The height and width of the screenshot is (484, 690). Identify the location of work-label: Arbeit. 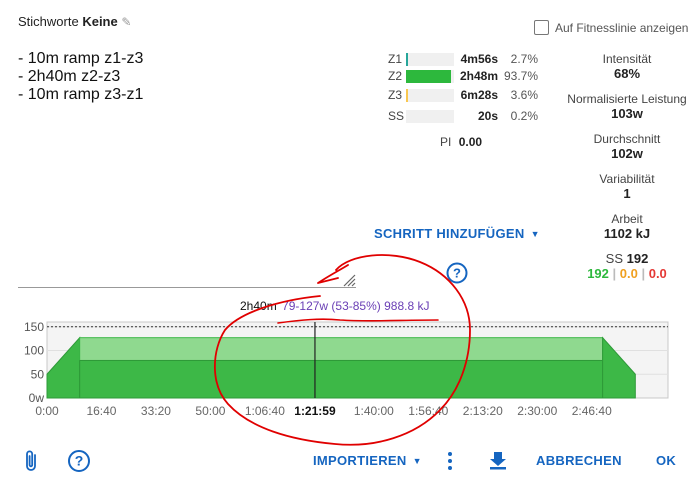
(627, 219).